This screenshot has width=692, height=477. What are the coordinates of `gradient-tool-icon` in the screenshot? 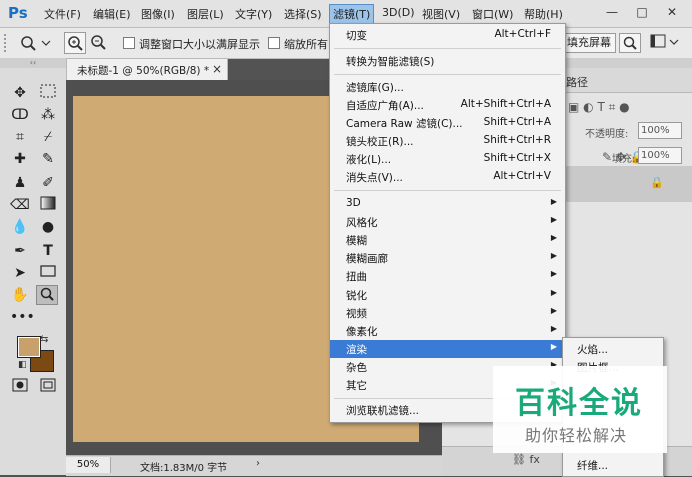 It's located at (48, 205).